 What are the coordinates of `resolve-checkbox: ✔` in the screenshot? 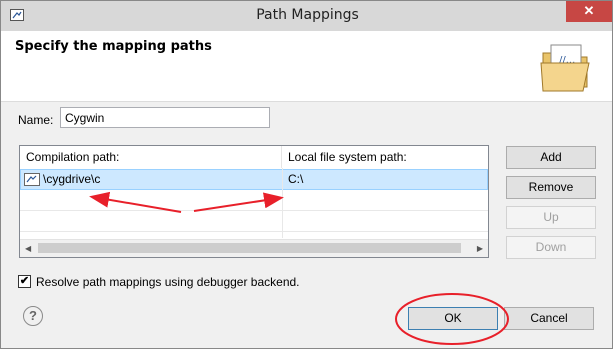 It's located at (24, 281).